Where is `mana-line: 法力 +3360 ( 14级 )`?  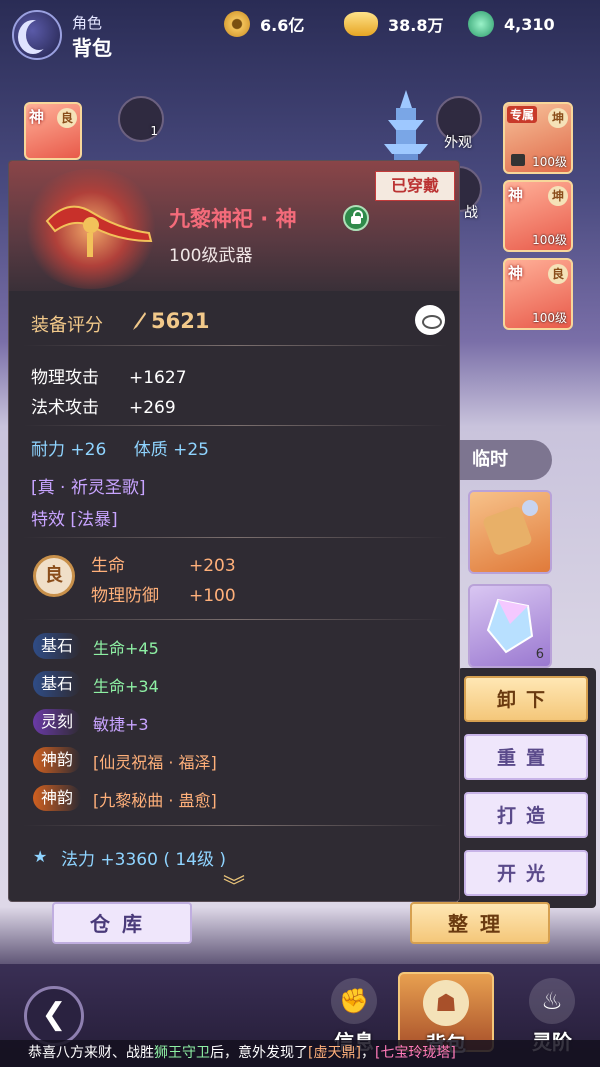 mana-line: 法力 +3360 ( 14级 ) is located at coordinates (144, 860).